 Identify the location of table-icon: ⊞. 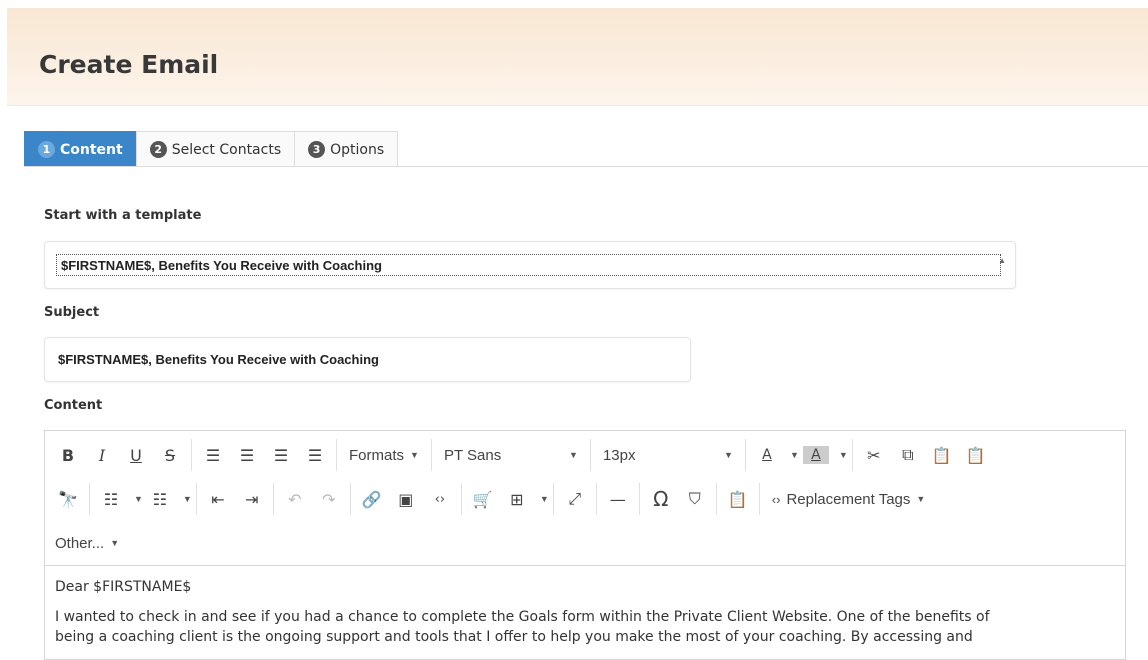
(517, 499).